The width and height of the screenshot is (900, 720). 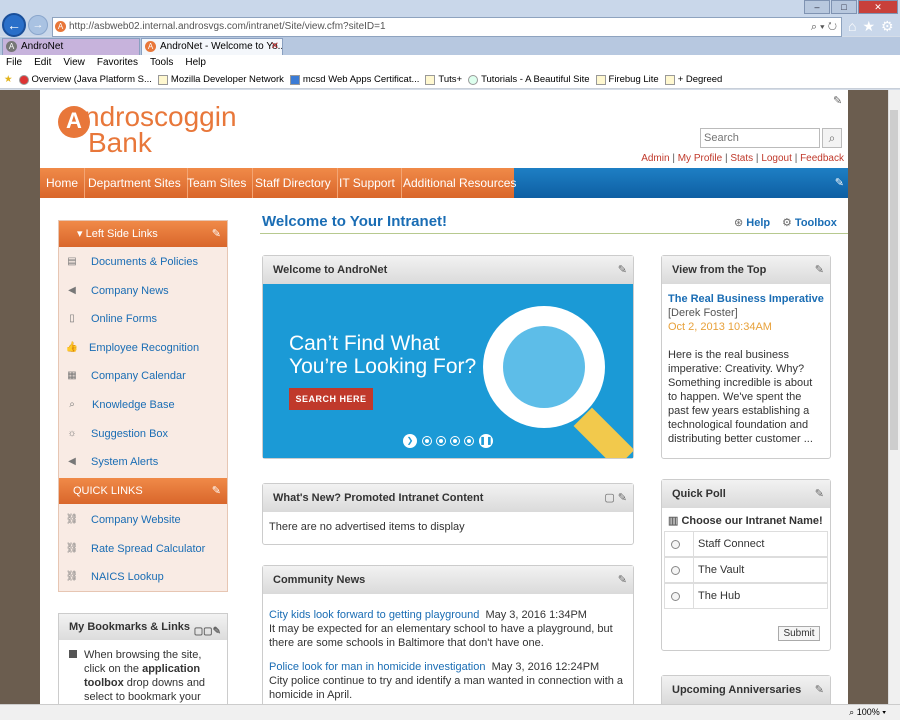 I want to click on add-edit-icon: ▢ ✎, so click(x=615, y=498).